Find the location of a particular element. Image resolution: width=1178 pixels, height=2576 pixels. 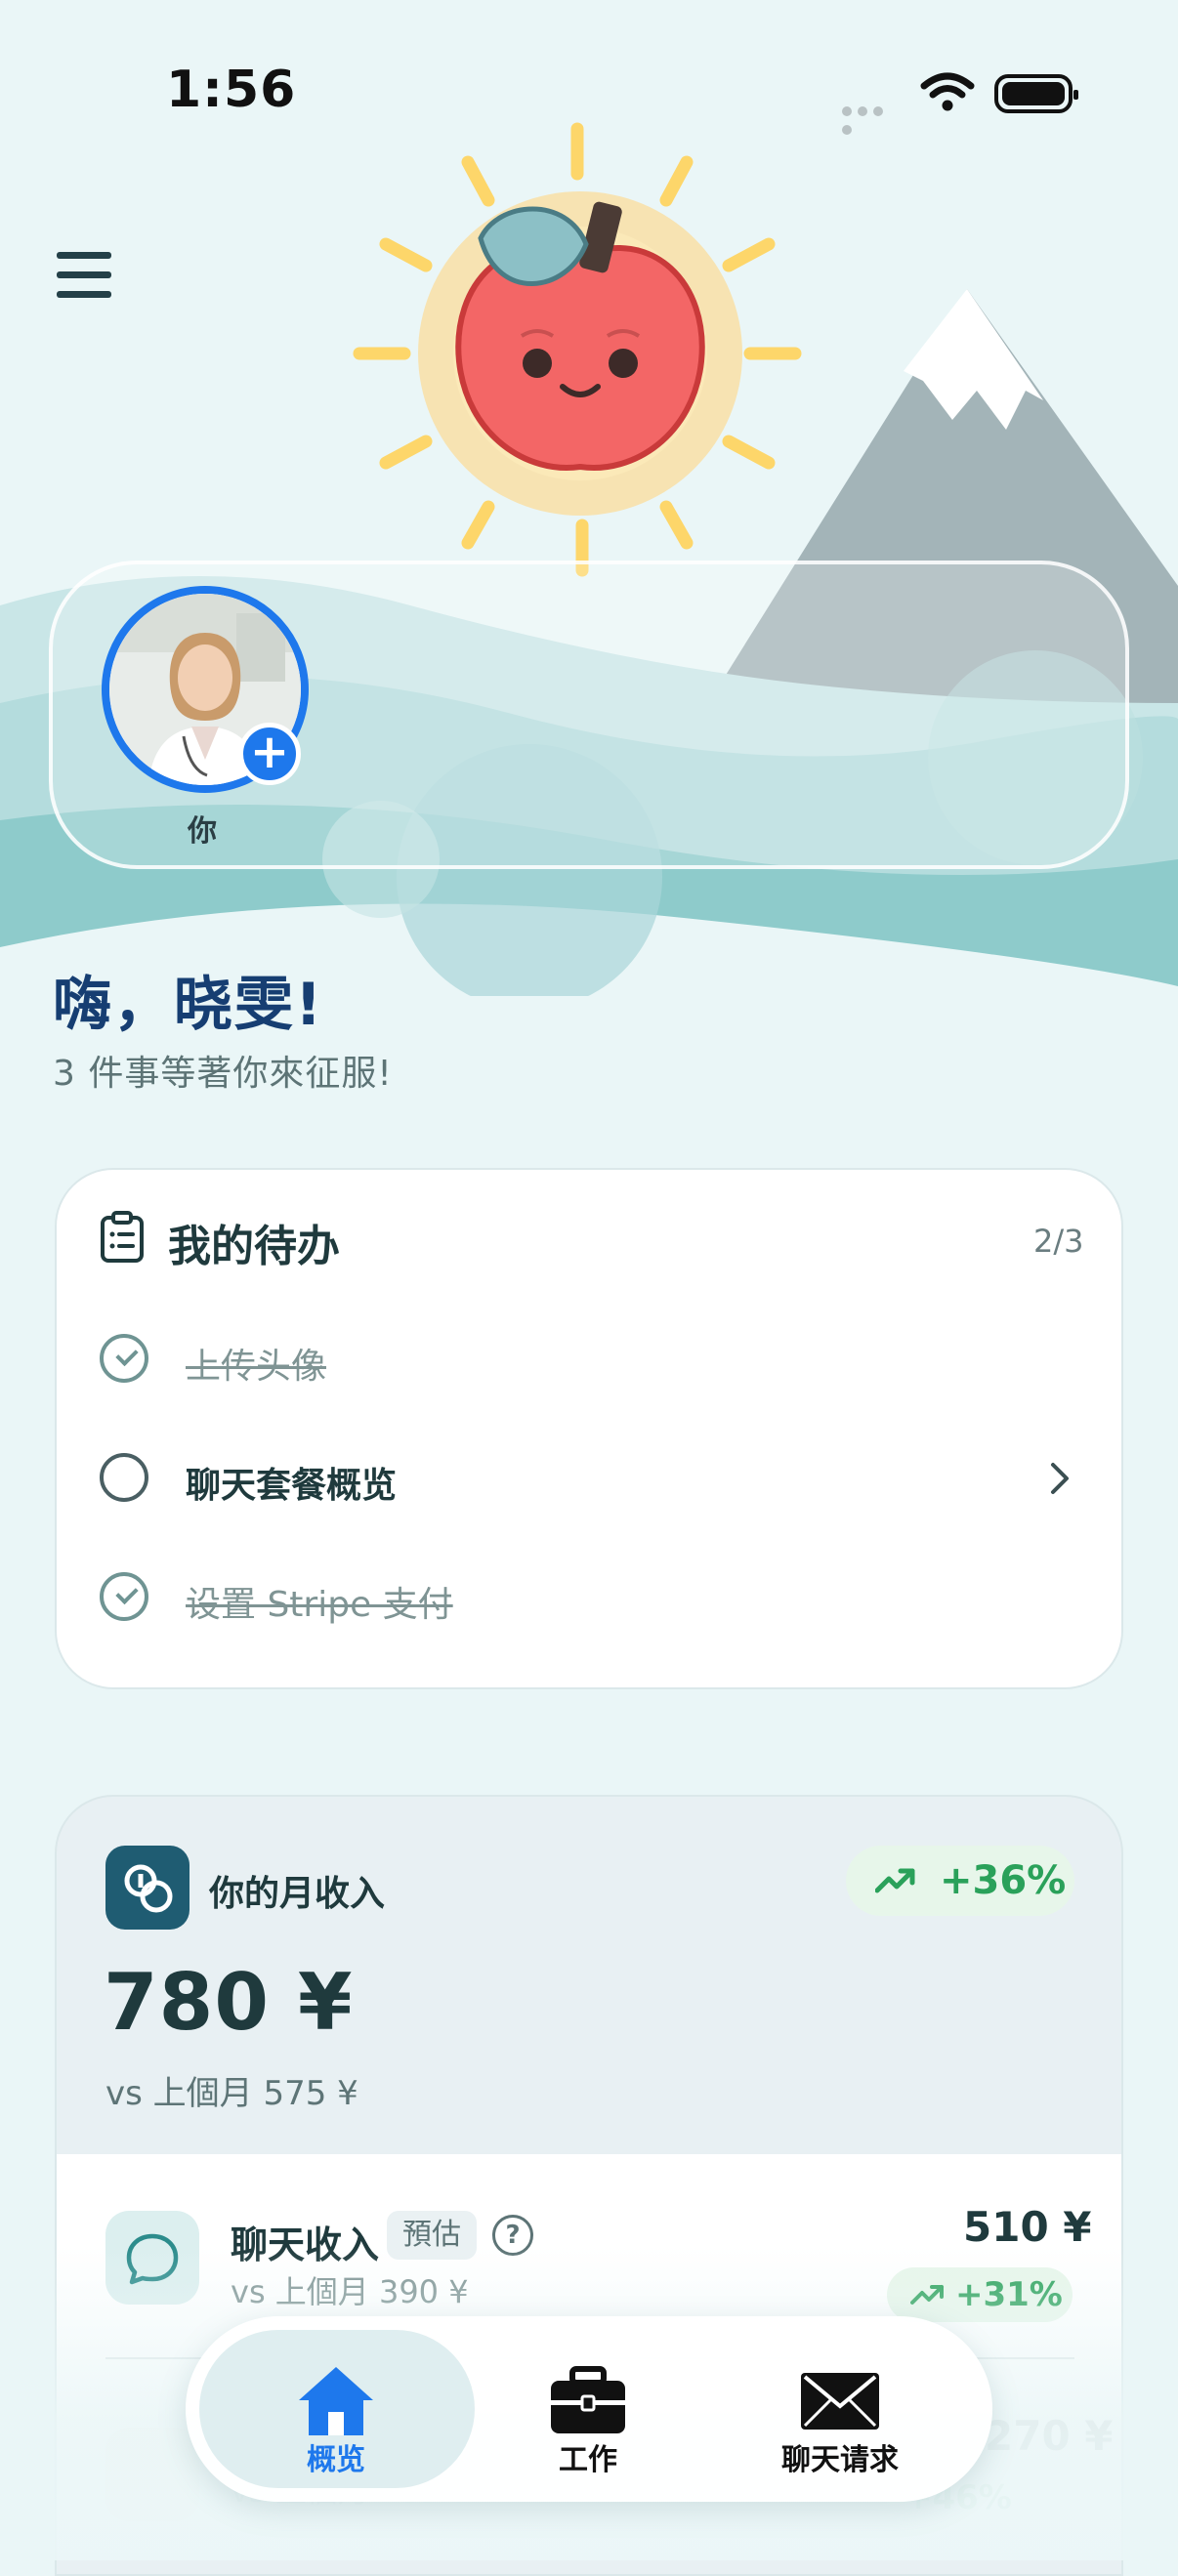

help-icon: ? is located at coordinates (512, 2235).